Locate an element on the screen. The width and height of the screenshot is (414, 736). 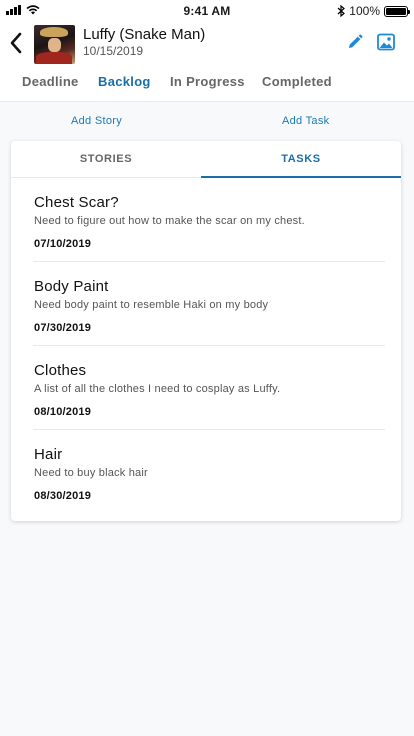
task-date: 07/10/2019 is located at coordinates (63, 244).